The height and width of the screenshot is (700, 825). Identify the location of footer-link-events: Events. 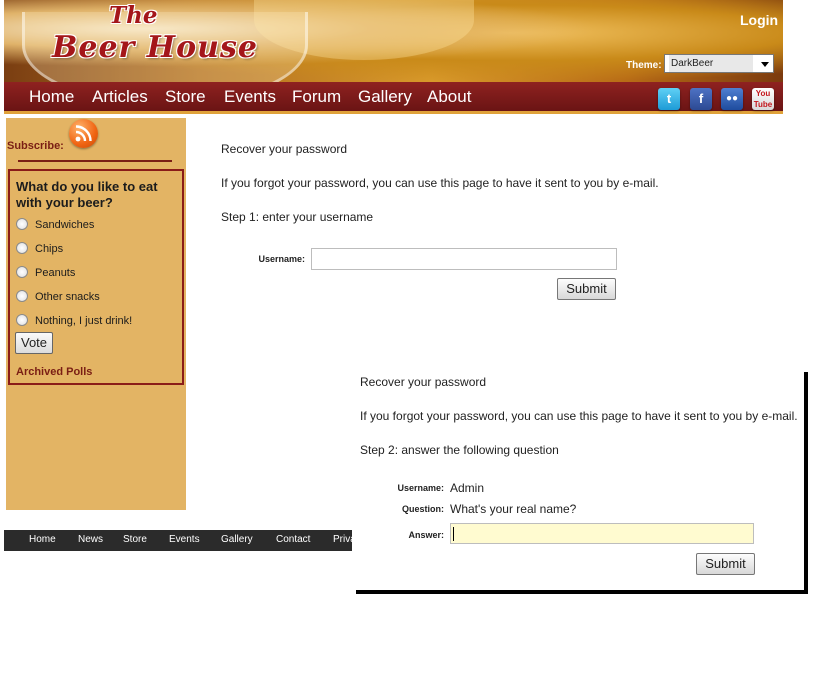
(184, 539).